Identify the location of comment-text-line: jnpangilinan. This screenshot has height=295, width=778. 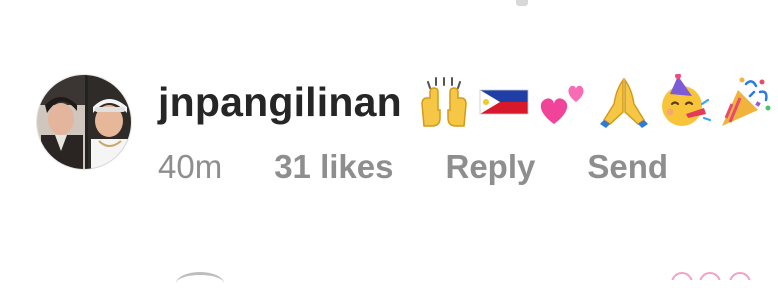
(465, 102).